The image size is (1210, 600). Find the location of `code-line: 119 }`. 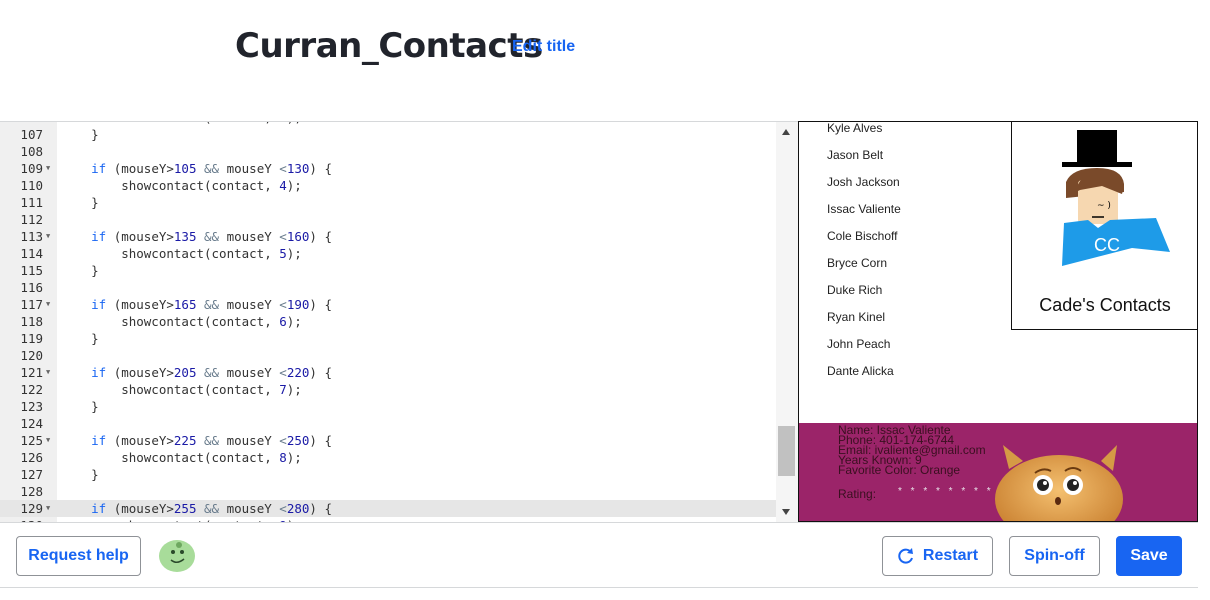

code-line: 119 } is located at coordinates (388, 338).